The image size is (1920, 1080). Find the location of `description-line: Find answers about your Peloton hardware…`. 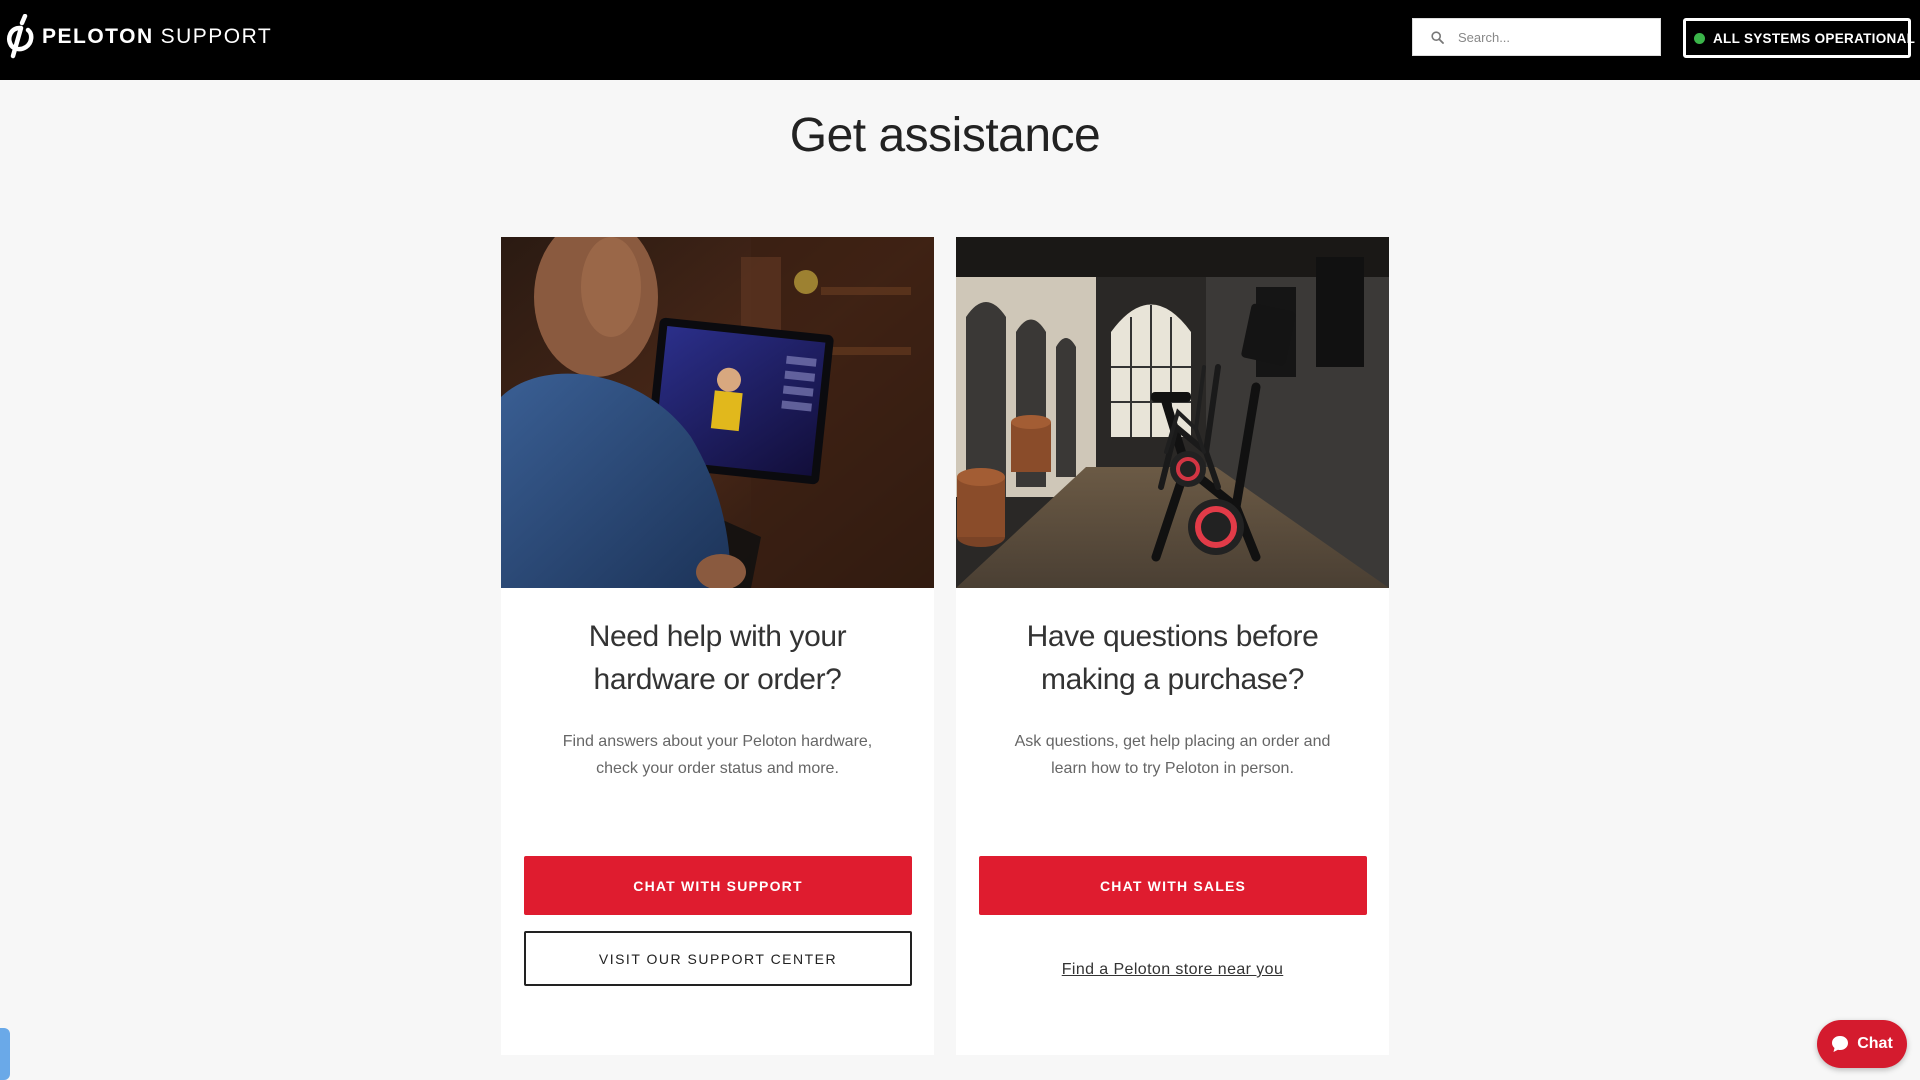

description-line: Find answers about your Peloton hardware… is located at coordinates (717, 741).